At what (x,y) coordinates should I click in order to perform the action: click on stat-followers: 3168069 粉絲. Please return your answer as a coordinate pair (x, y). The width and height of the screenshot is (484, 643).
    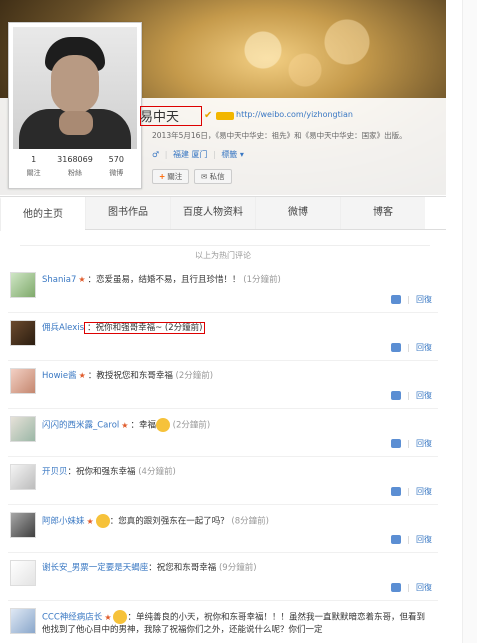
    Looking at the image, I should click on (74, 169).